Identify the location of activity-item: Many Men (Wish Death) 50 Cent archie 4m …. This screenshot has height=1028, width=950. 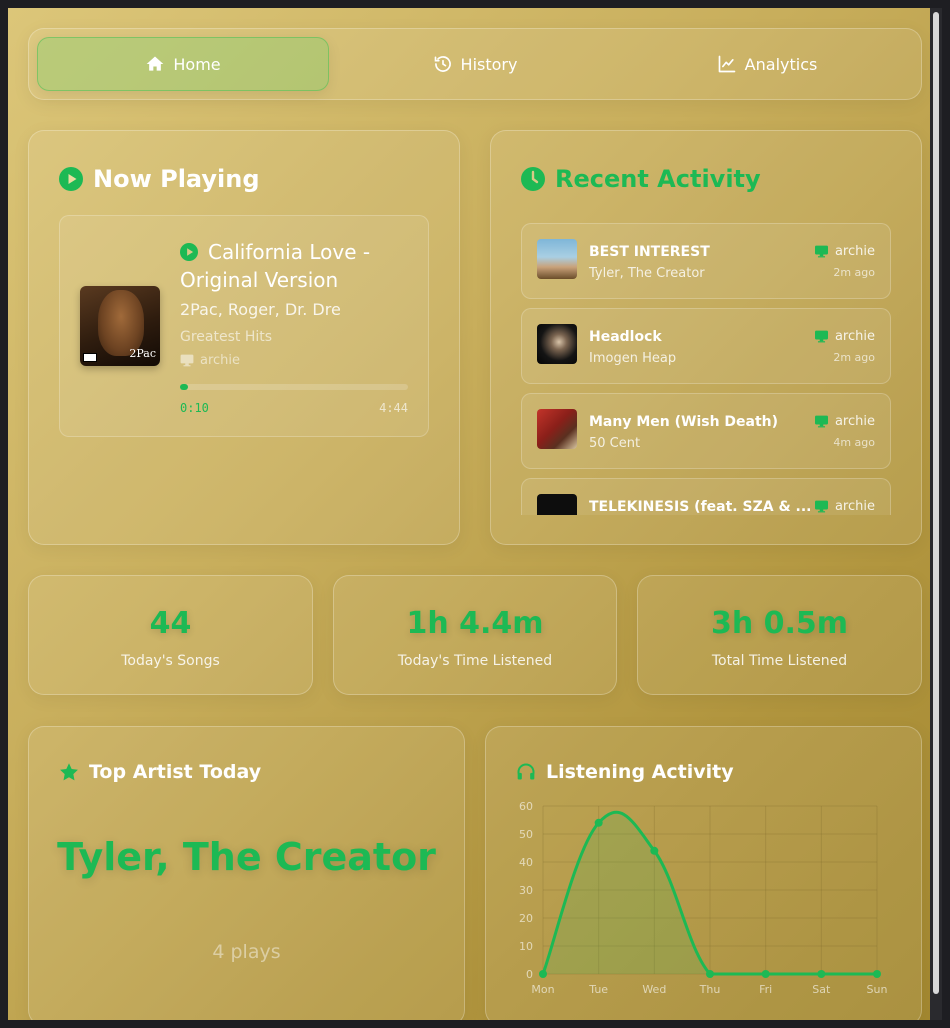
(706, 431).